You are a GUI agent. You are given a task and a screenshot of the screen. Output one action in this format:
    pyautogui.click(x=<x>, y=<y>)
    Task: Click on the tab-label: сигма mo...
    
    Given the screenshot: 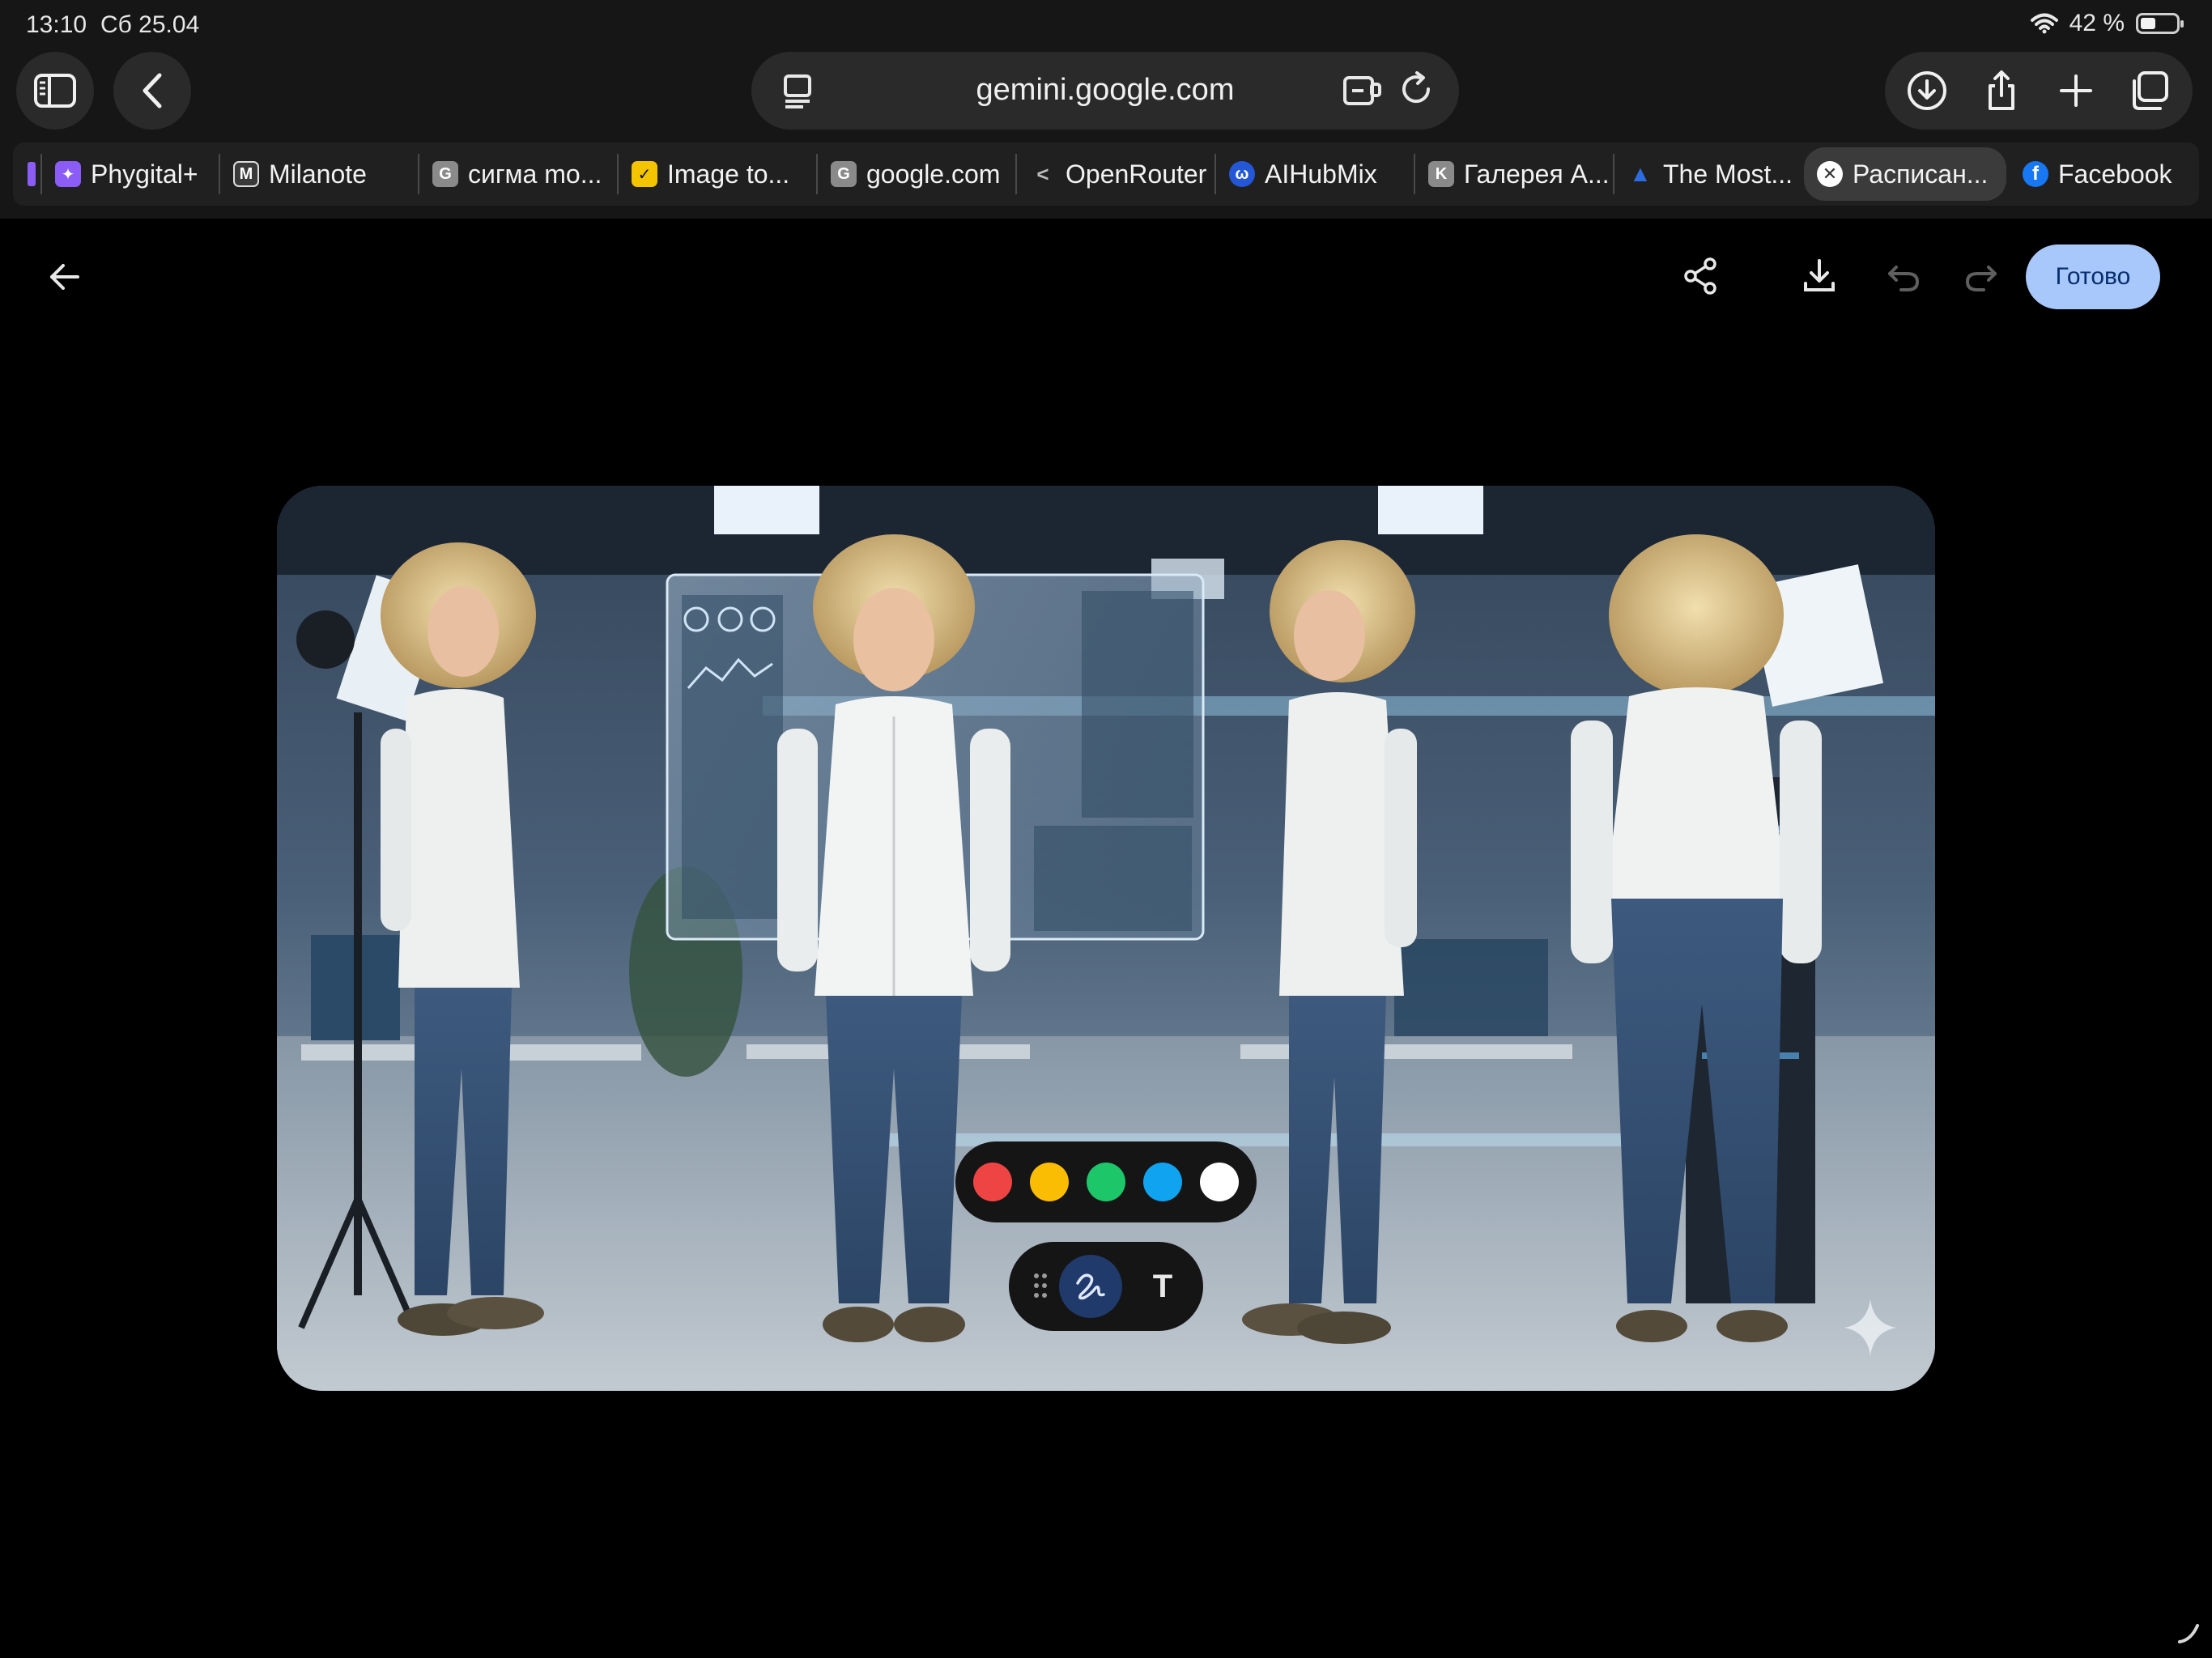 What is the action you would take?
    pyautogui.click(x=535, y=174)
    